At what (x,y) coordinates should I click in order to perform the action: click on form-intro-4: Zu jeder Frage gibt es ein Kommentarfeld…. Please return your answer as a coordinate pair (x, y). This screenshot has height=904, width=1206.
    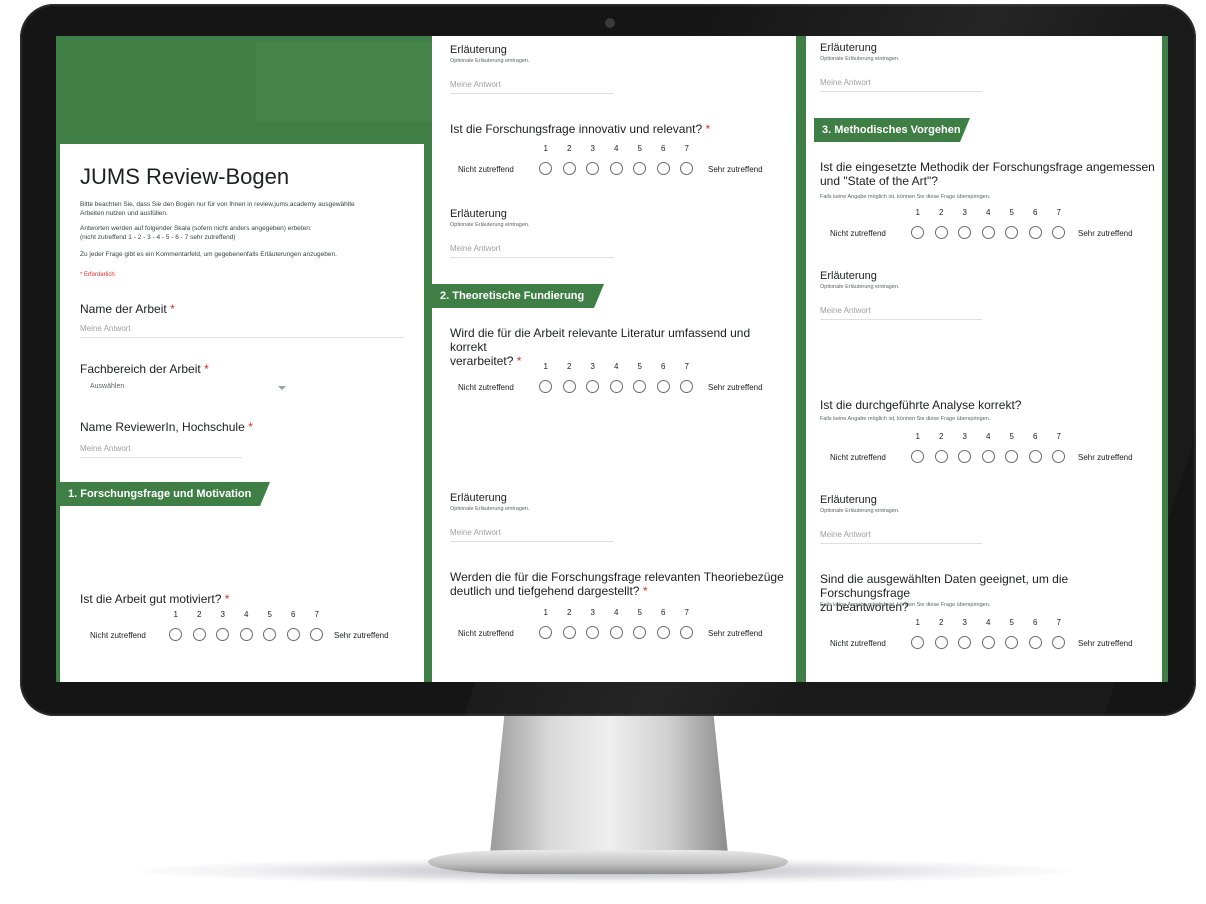
    Looking at the image, I should click on (208, 254).